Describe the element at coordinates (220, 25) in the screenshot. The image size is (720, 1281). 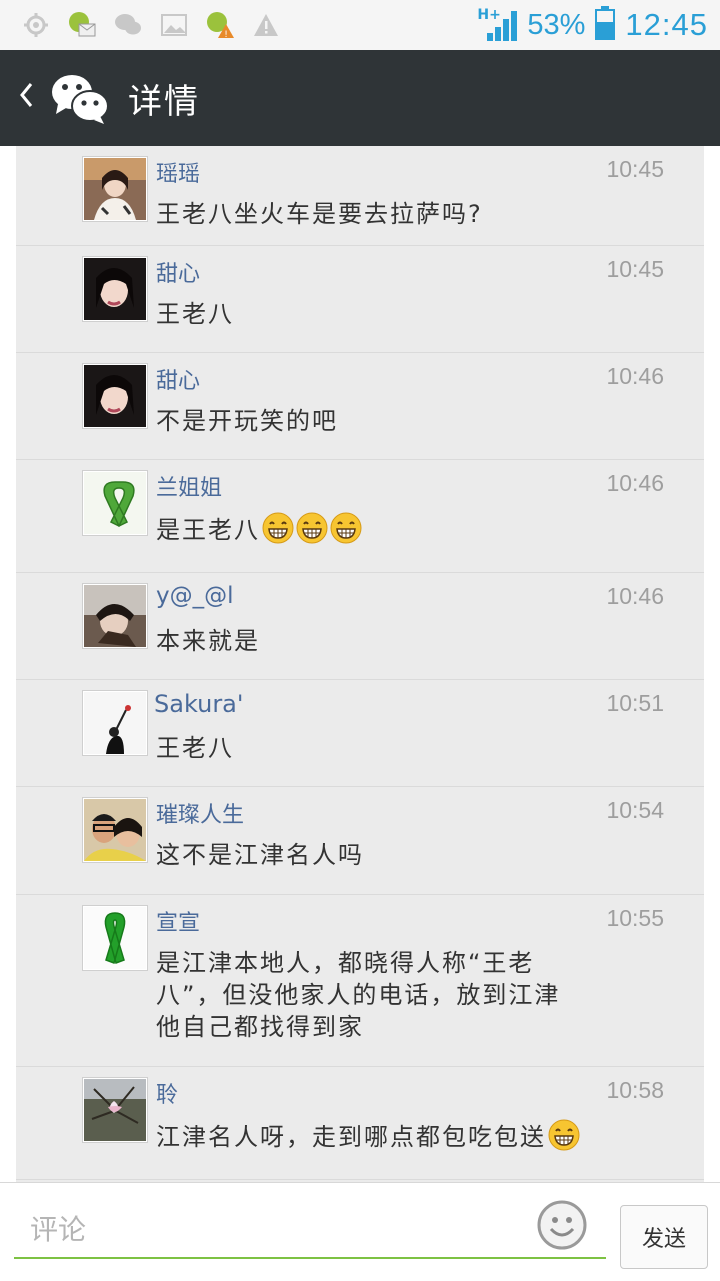
I see `warning-app-icon: !` at that location.